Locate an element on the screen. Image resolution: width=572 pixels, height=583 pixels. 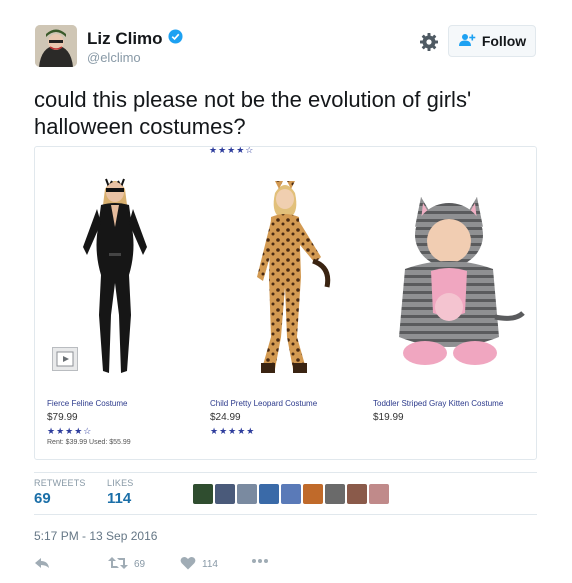
retweet-icon is located at coordinates (118, 564).